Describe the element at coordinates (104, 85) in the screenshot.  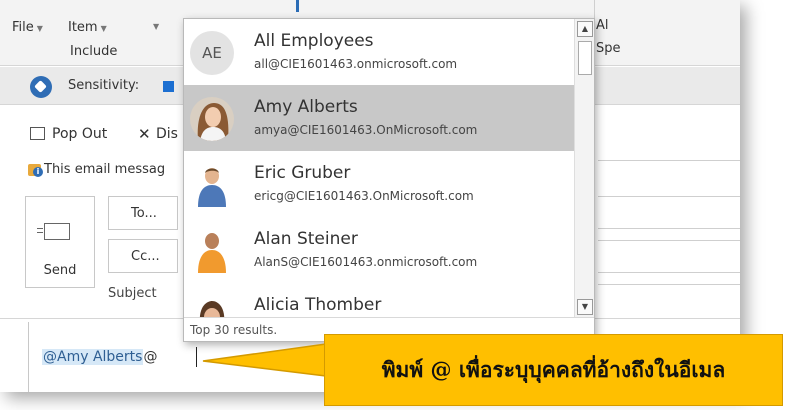
I see `sensitivity-label: Sensitivity:` at that location.